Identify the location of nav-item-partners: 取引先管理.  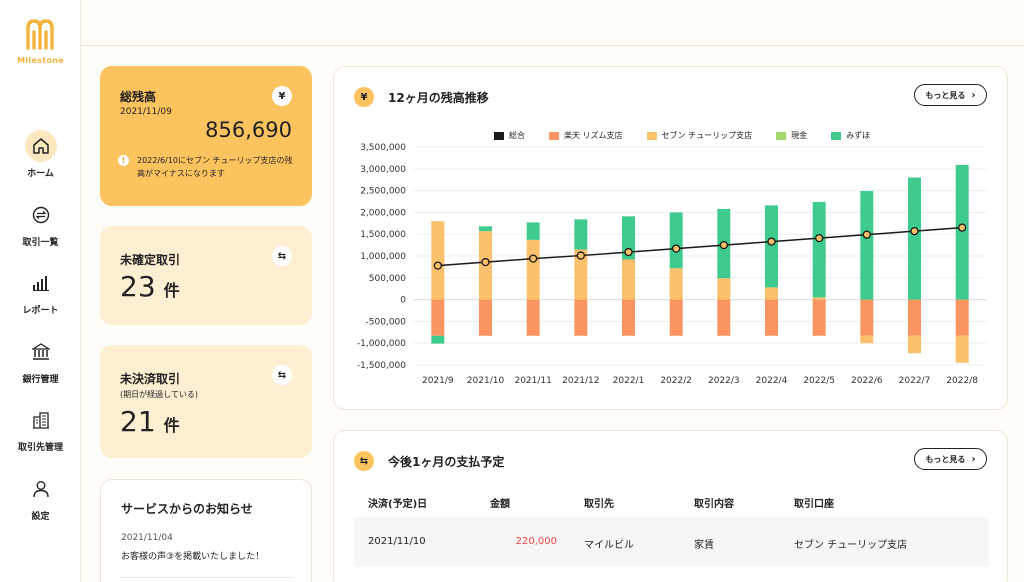
(40, 428).